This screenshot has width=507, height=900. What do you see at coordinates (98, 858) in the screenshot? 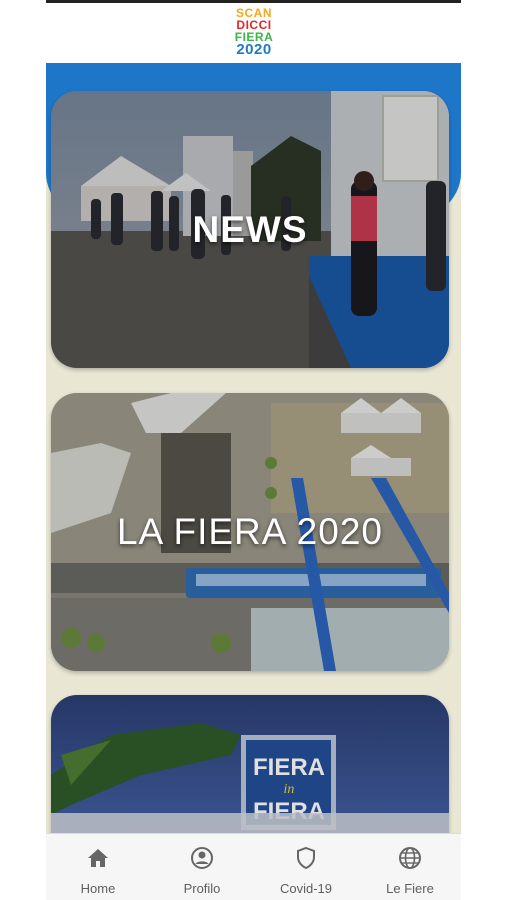
I see `home-icon` at bounding box center [98, 858].